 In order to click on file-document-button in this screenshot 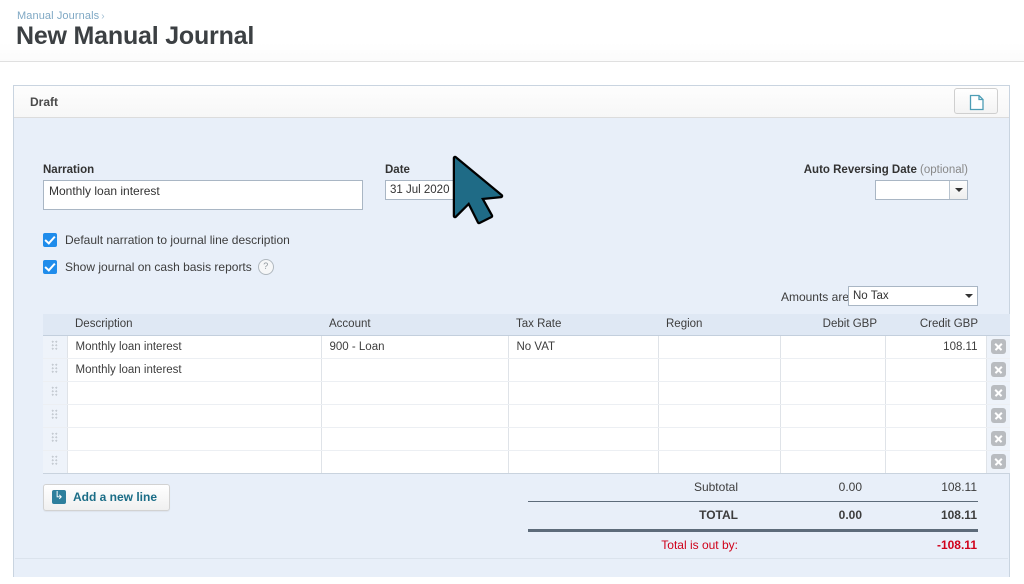, I will do `click(976, 101)`.